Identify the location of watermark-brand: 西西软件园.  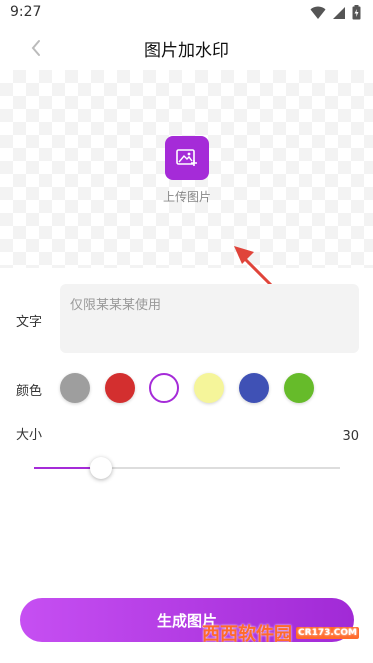
(247, 634).